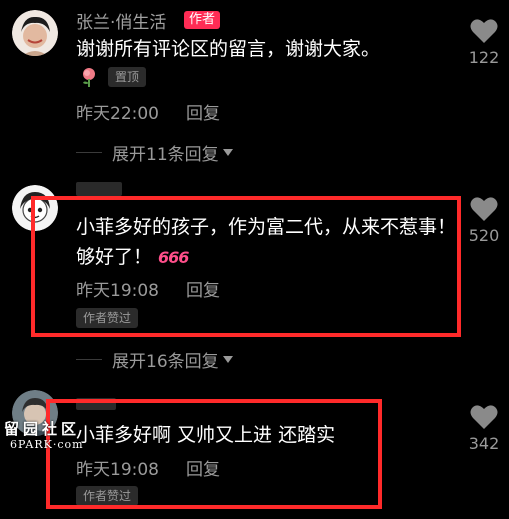  Describe the element at coordinates (173, 257) in the screenshot. I see `emoji-666: 666` at that location.